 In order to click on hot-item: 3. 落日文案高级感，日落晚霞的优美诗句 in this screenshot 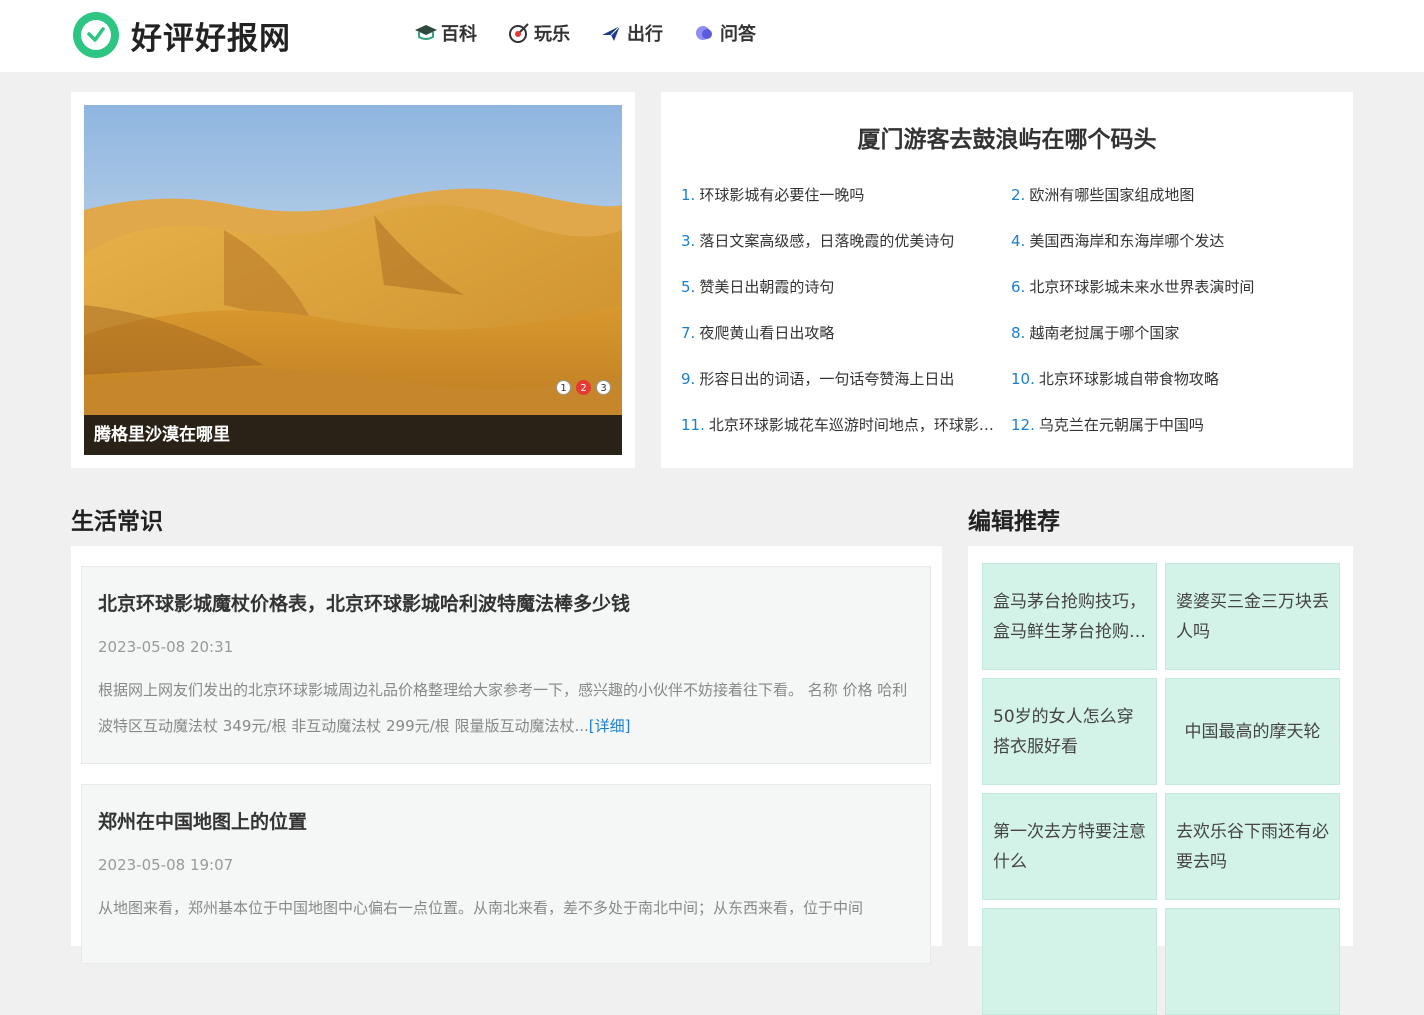, I will do `click(839, 241)`.